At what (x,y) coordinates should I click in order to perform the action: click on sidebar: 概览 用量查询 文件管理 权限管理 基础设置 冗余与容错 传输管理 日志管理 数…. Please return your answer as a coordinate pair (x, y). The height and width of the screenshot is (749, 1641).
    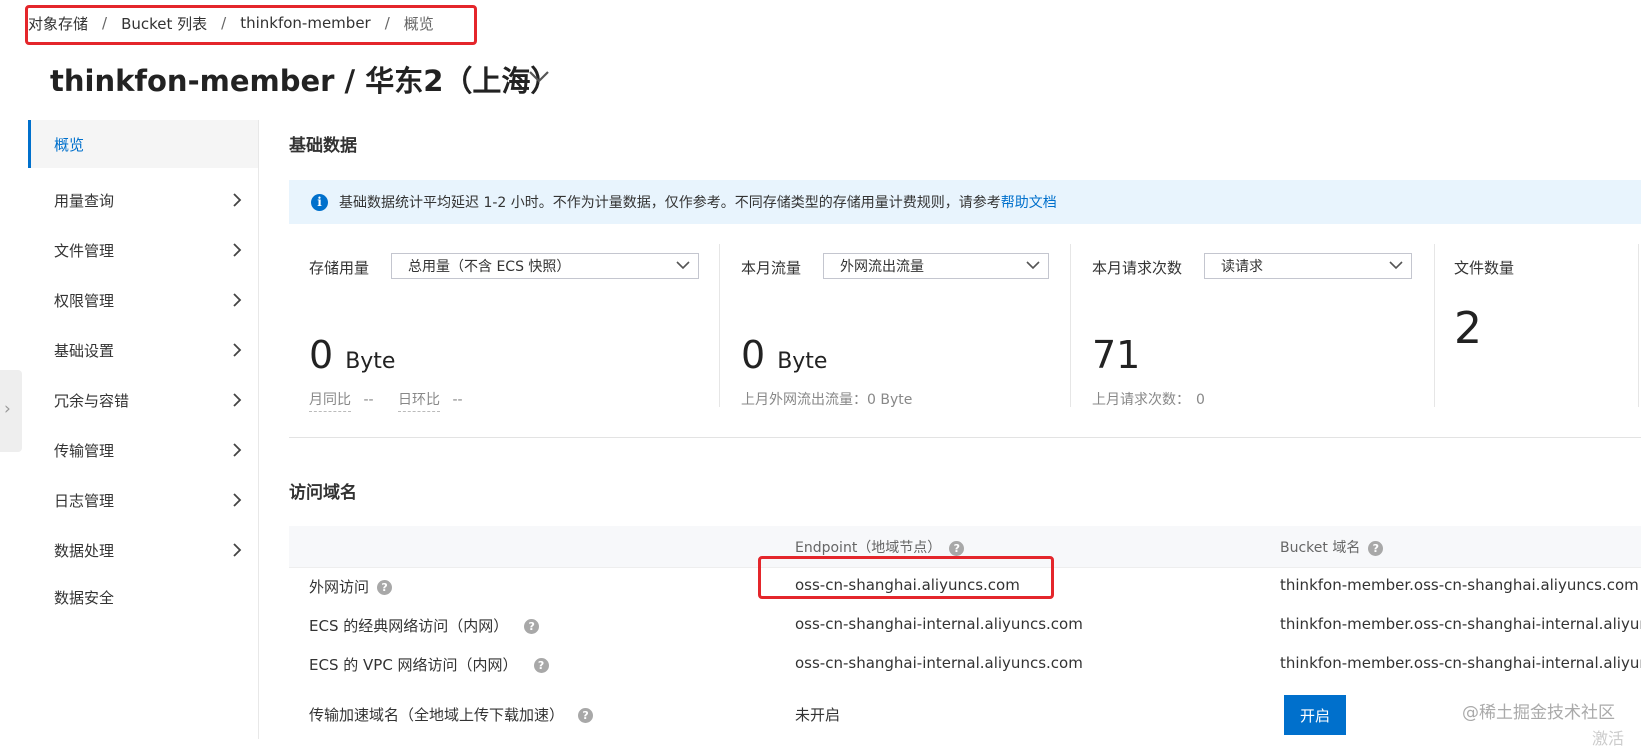
    Looking at the image, I should click on (143, 429).